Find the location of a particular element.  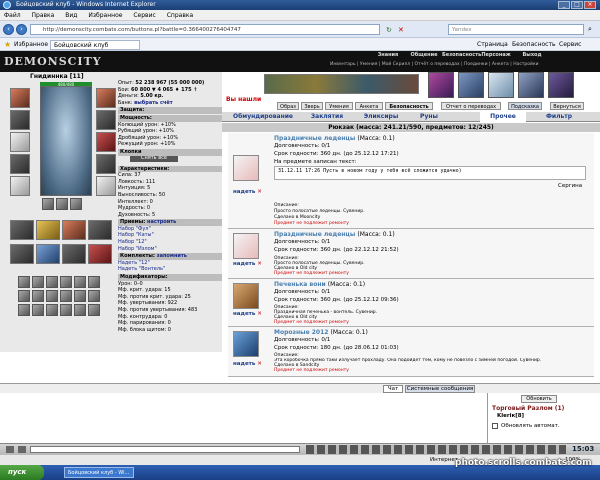

bracer-slot is located at coordinates (106, 120).